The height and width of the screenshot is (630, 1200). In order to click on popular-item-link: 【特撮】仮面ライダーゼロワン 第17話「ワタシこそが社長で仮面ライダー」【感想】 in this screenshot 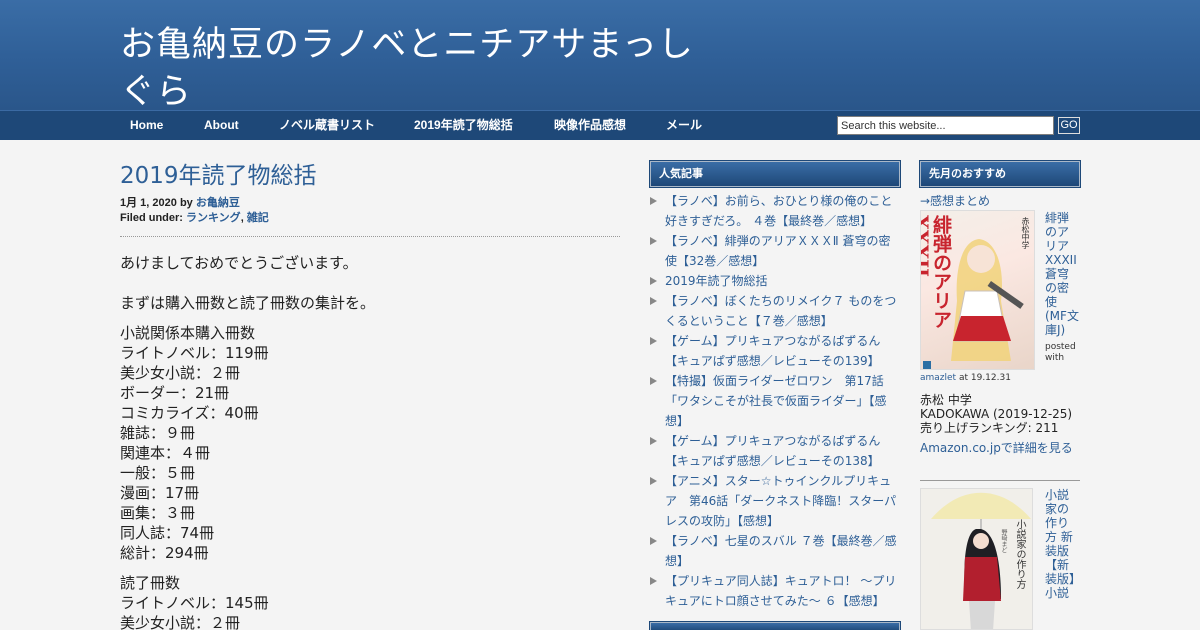, I will do `click(776, 401)`.